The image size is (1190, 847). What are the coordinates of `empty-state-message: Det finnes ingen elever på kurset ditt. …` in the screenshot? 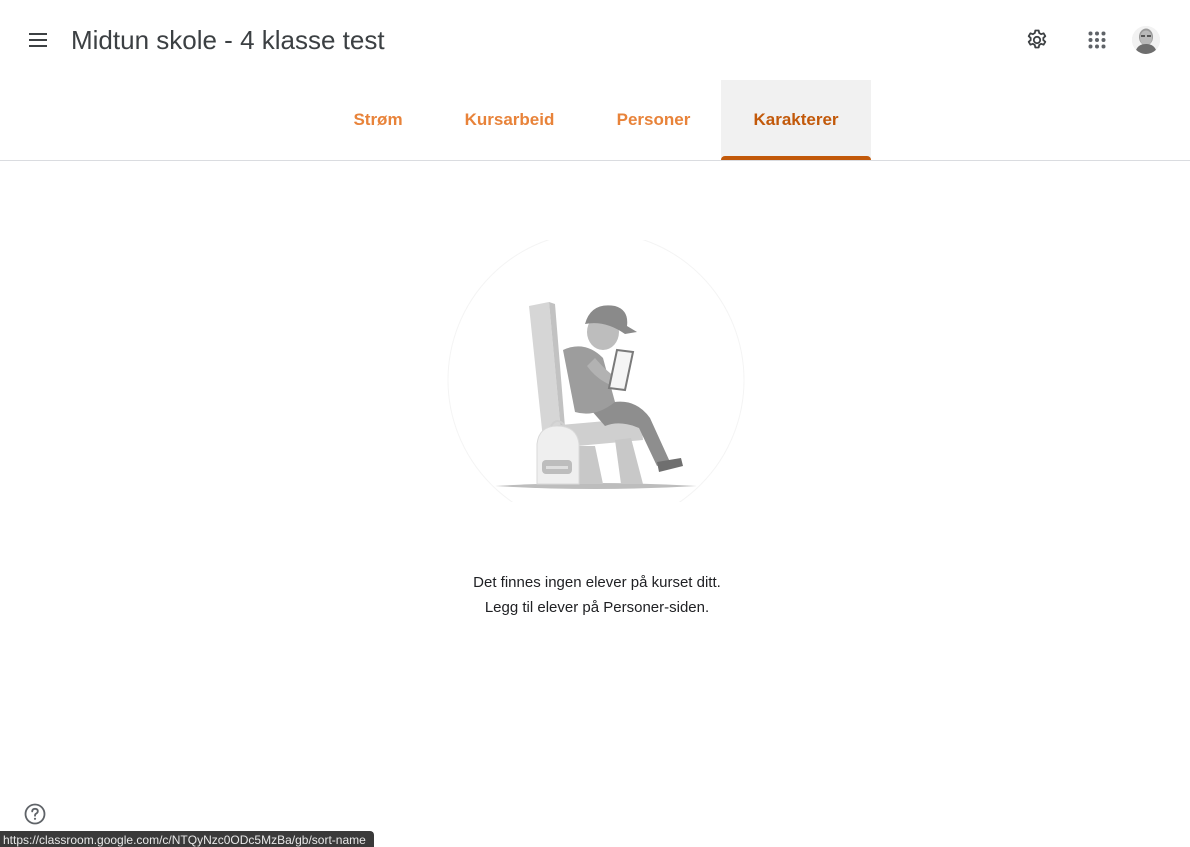 It's located at (595, 595).